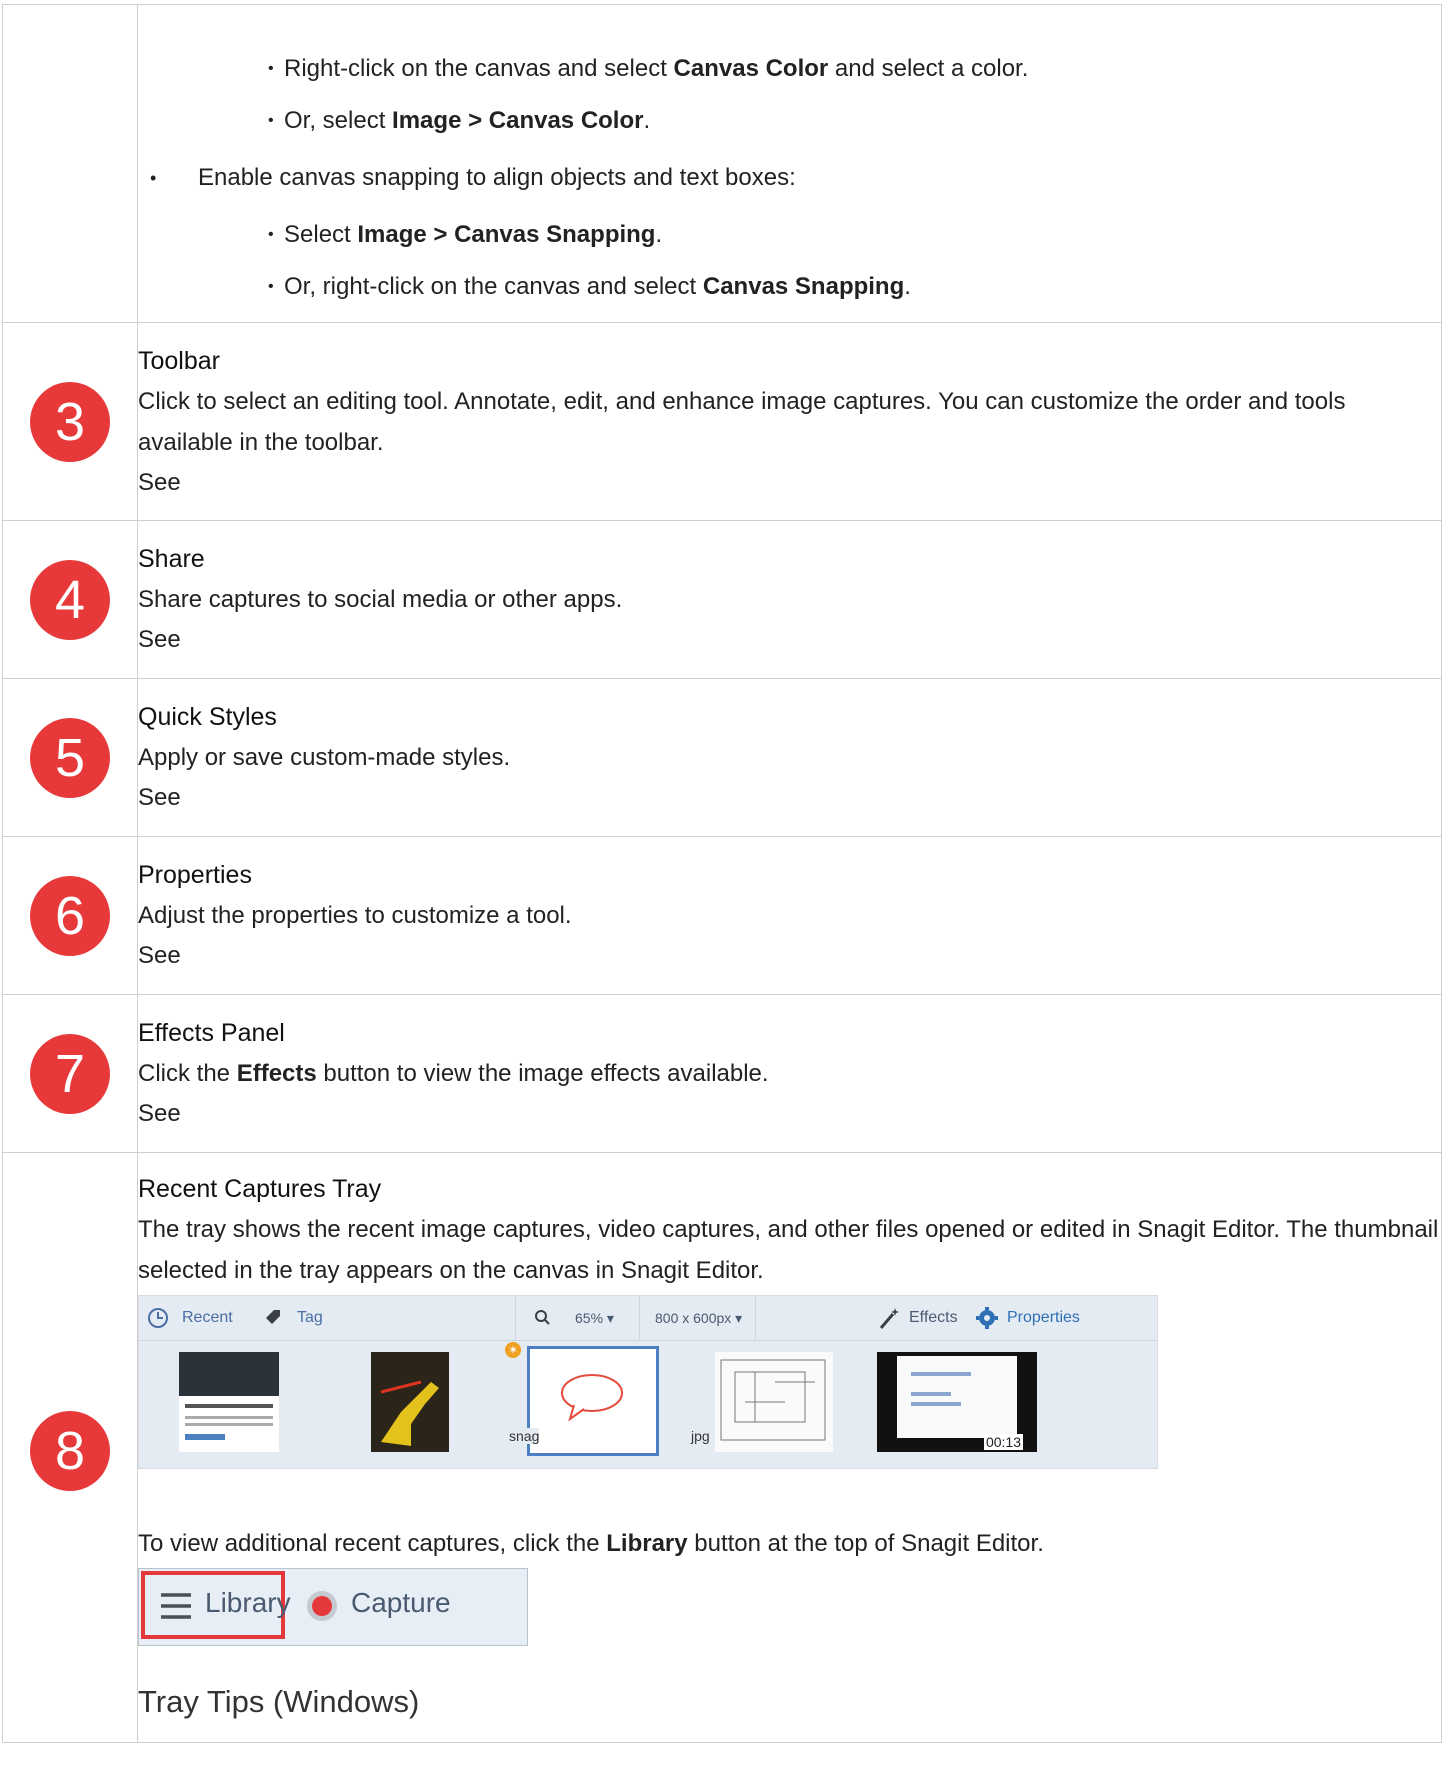 The width and height of the screenshot is (1442, 1781). What do you see at coordinates (279, 1701) in the screenshot?
I see `tray-tips-heading: Tray Tips (Windows)` at bounding box center [279, 1701].